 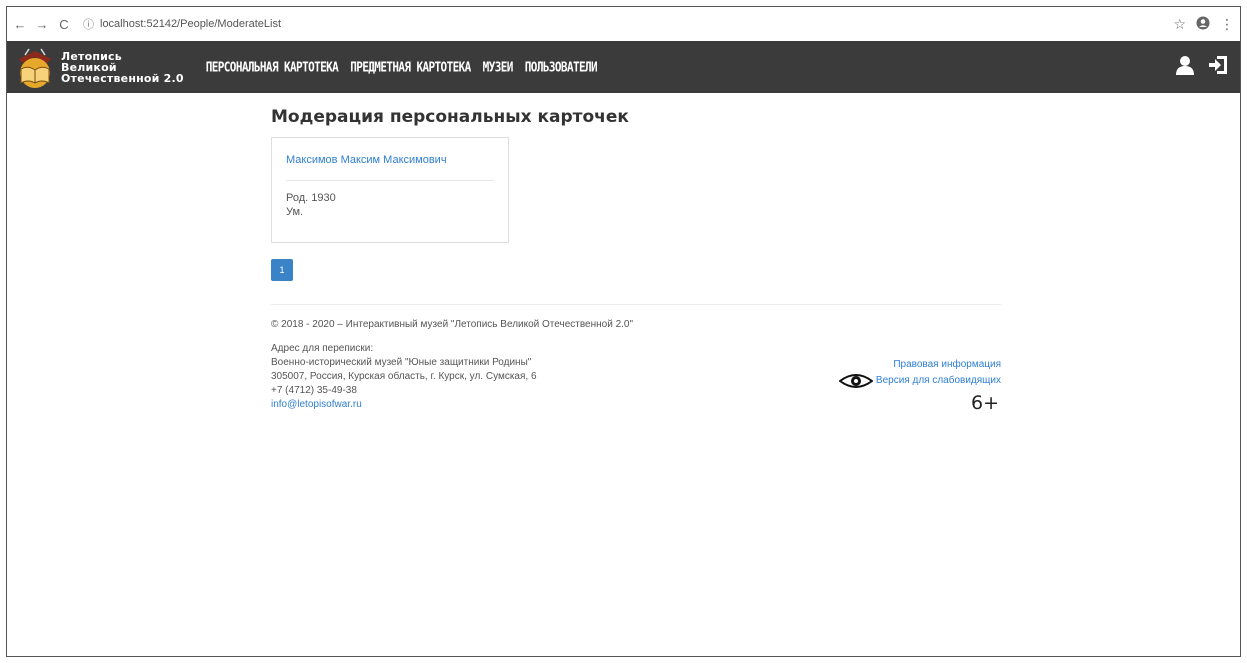 What do you see at coordinates (88, 24) in the screenshot?
I see `site-info-icon: ⓘ` at bounding box center [88, 24].